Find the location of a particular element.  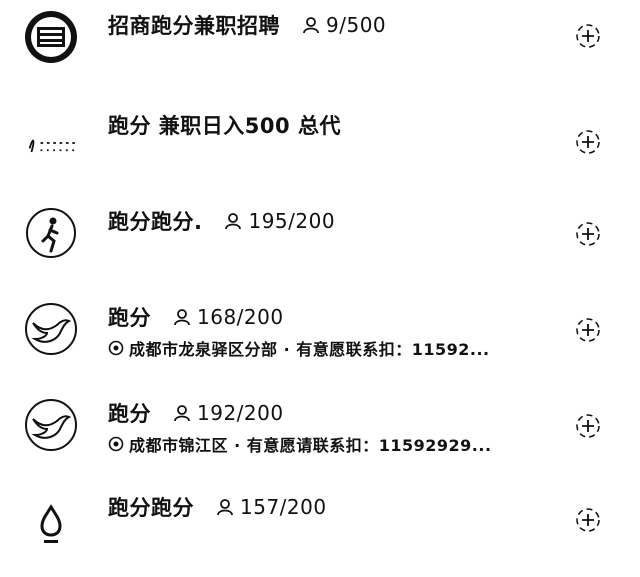

member-count: 9/500 is located at coordinates (344, 25).